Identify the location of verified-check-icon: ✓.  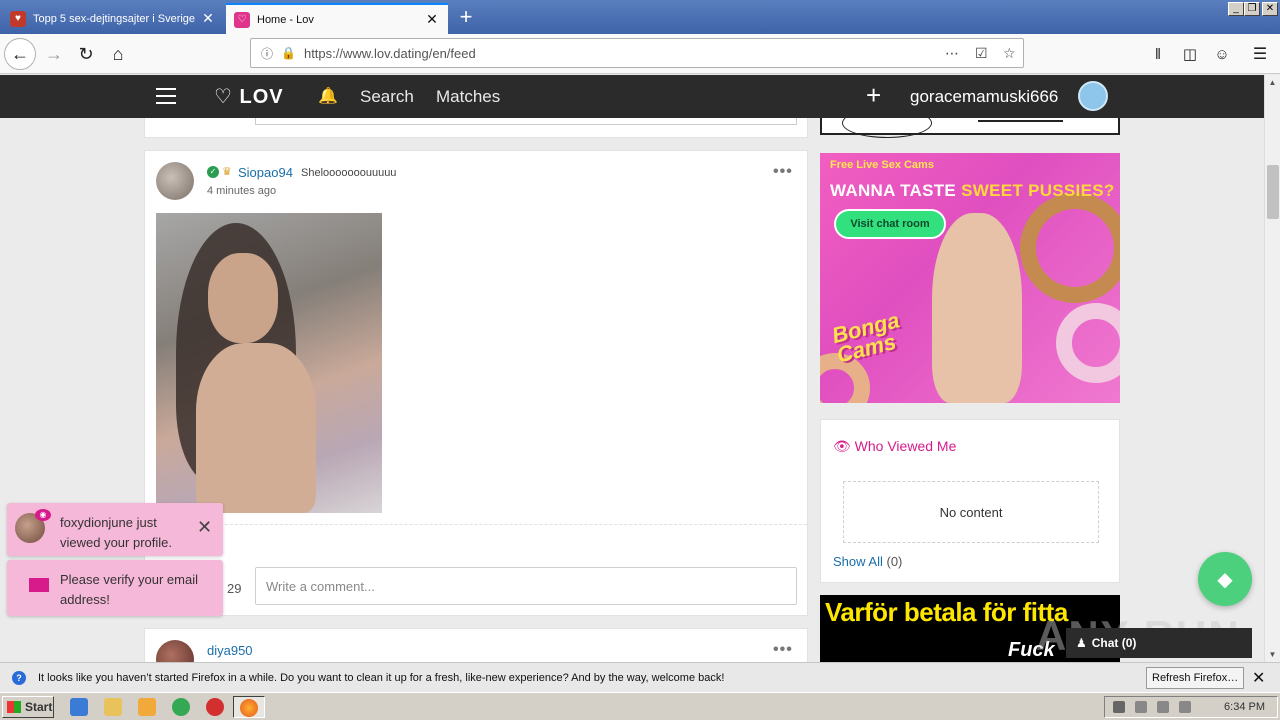
(213, 172).